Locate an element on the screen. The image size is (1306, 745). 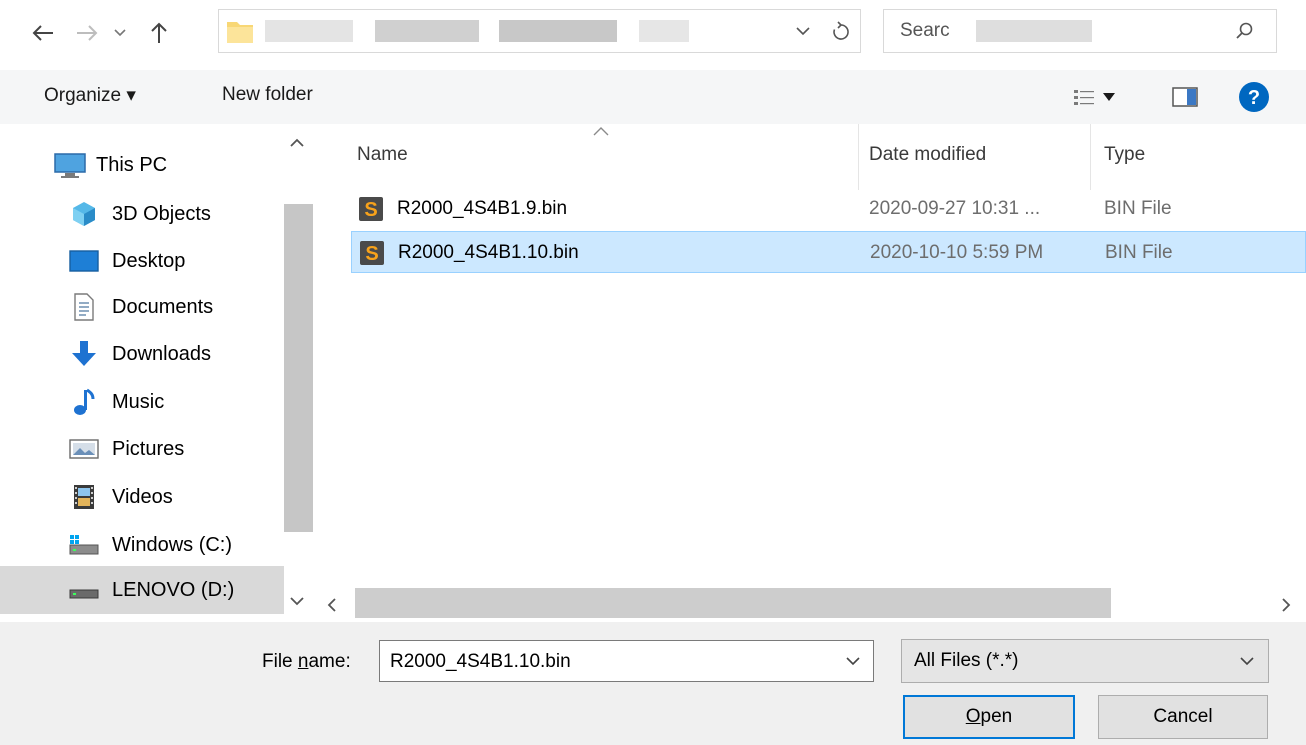
sidebar-item-music: Music is located at coordinates (142, 402).